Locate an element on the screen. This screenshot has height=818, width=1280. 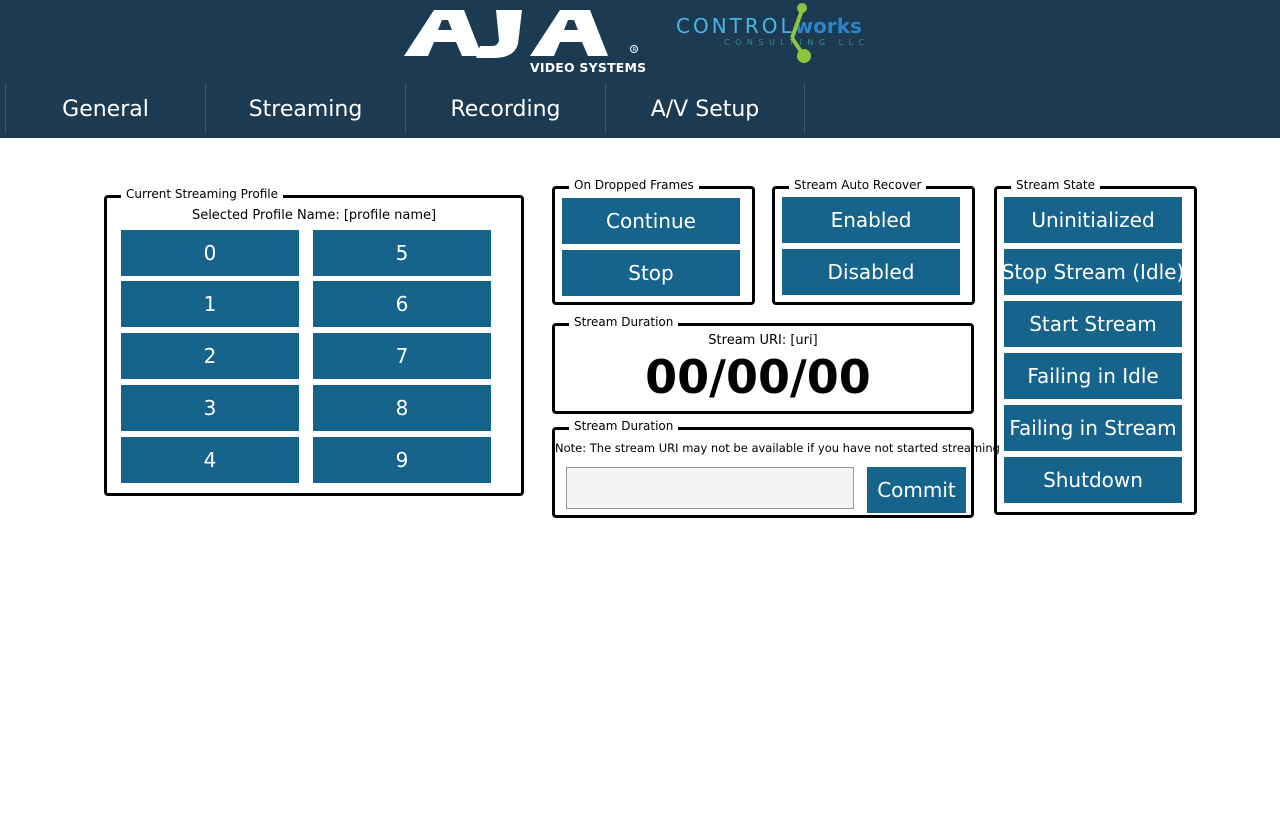
state-stop-stream-idle-button: Stop Stream (Idle) is located at coordinates (1093, 272).